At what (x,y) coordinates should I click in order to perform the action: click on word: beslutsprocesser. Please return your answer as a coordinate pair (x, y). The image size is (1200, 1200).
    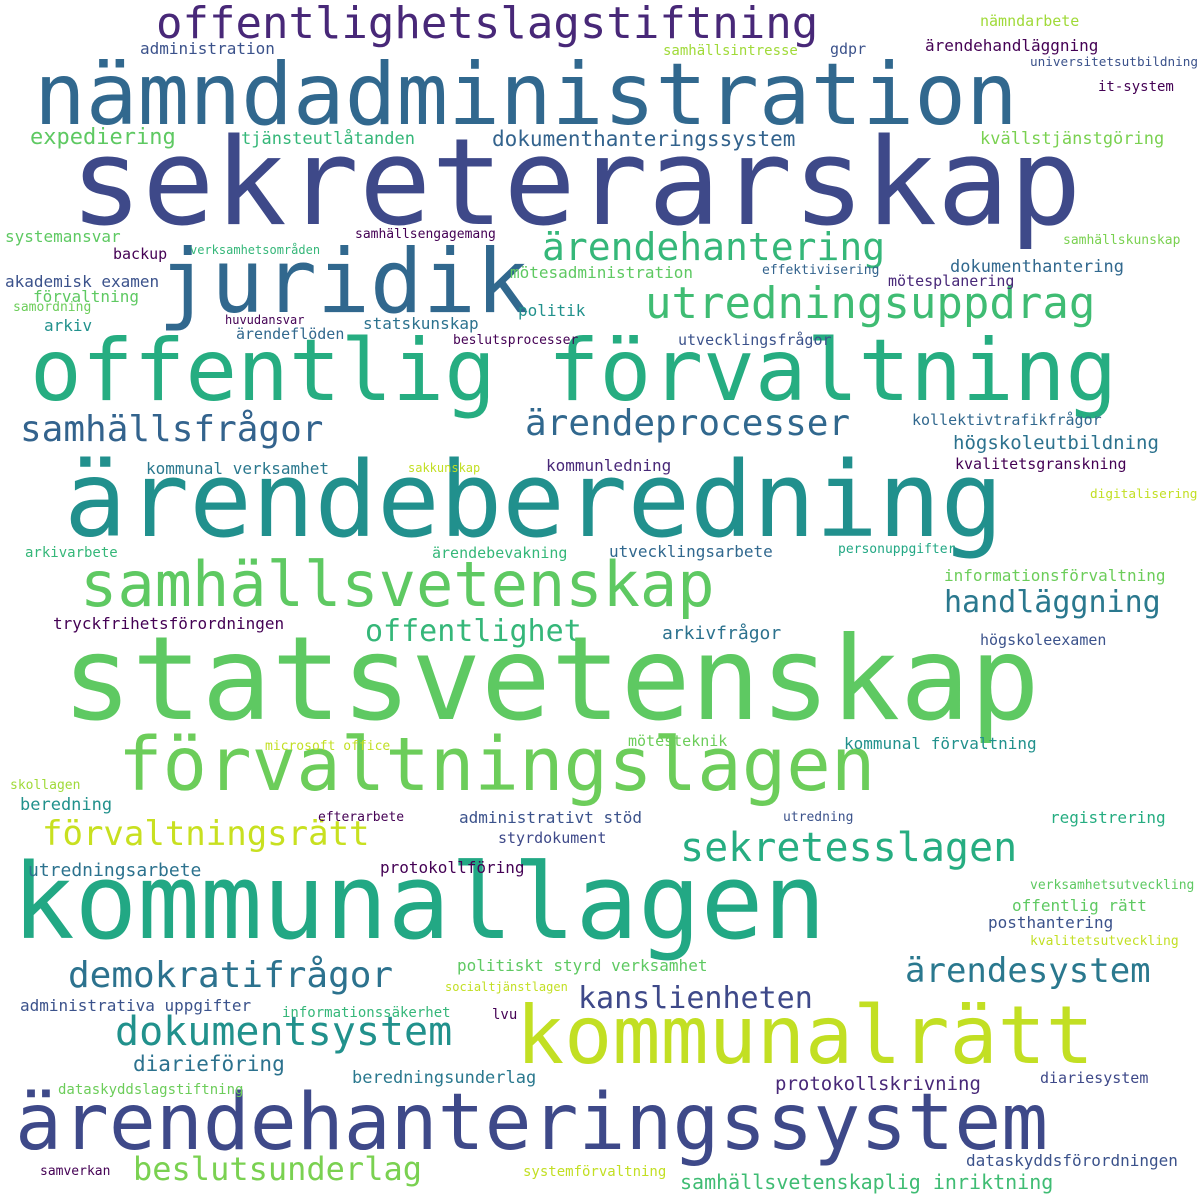
    Looking at the image, I should click on (516, 340).